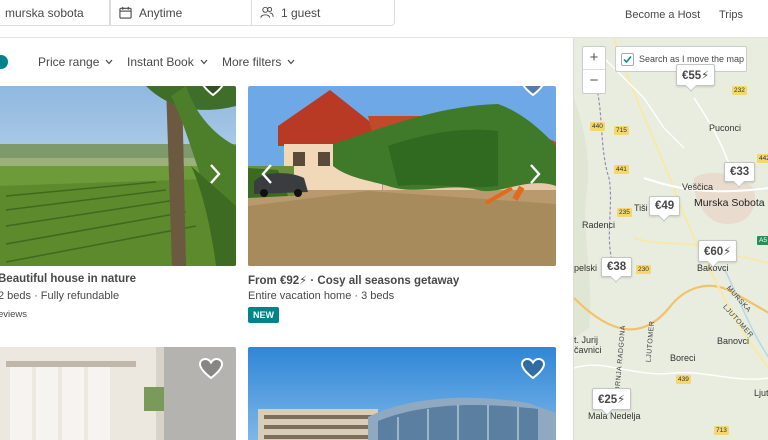 This screenshot has height=440, width=768. What do you see at coordinates (161, 12) in the screenshot?
I see `dates-value: Anytime` at bounding box center [161, 12].